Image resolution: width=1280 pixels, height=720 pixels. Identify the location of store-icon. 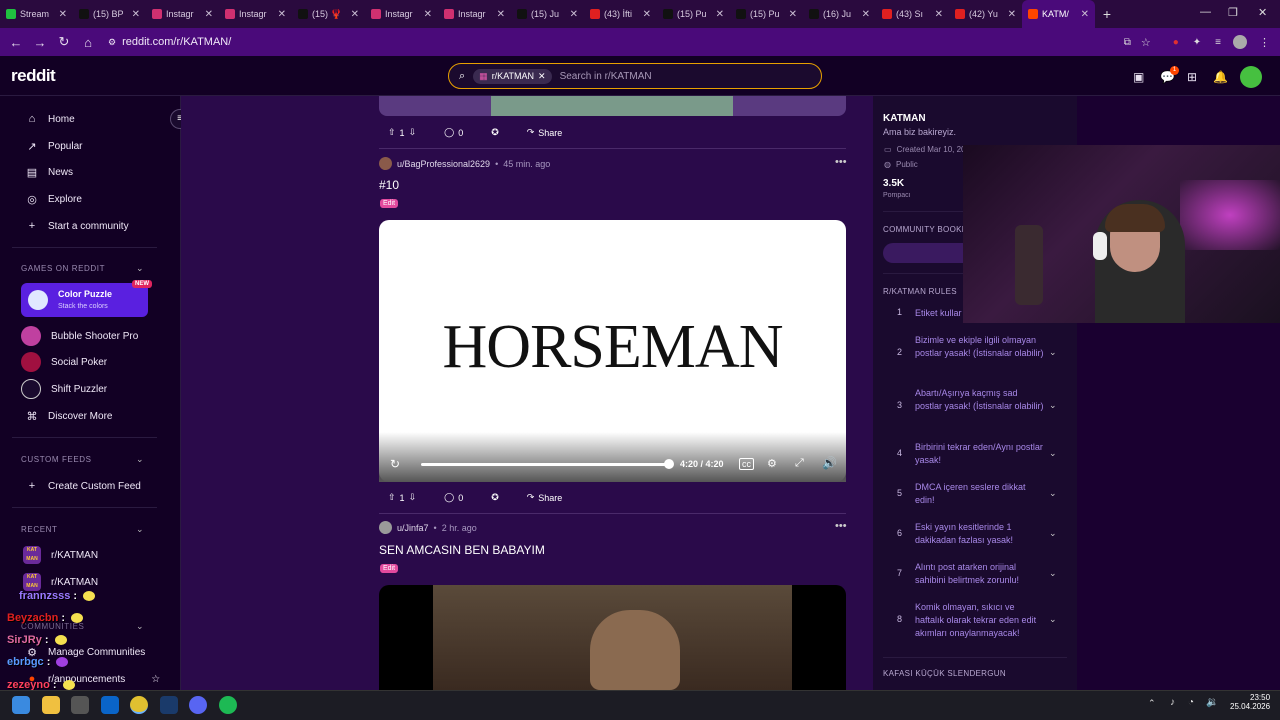
(80, 705).